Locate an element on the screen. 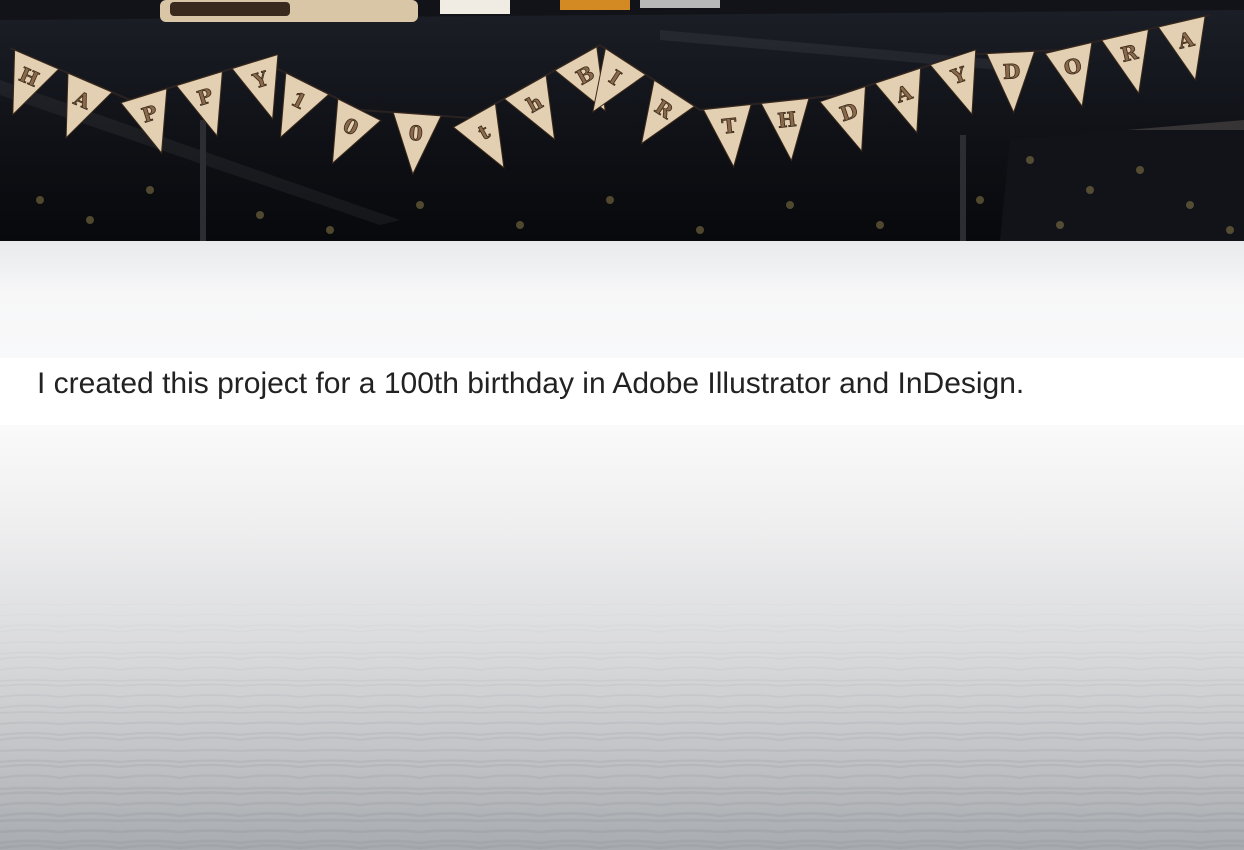  banner-letter: H is located at coordinates (786, 120).